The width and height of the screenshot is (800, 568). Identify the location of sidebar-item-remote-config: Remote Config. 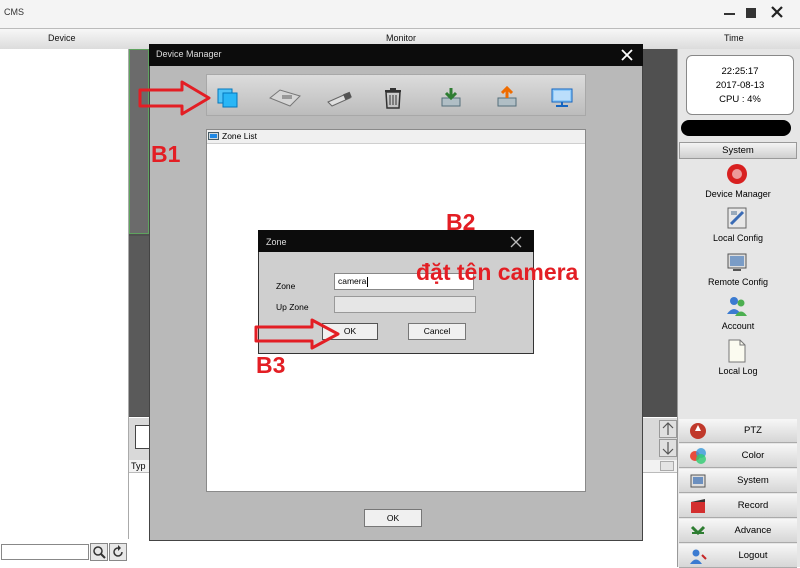
(738, 272).